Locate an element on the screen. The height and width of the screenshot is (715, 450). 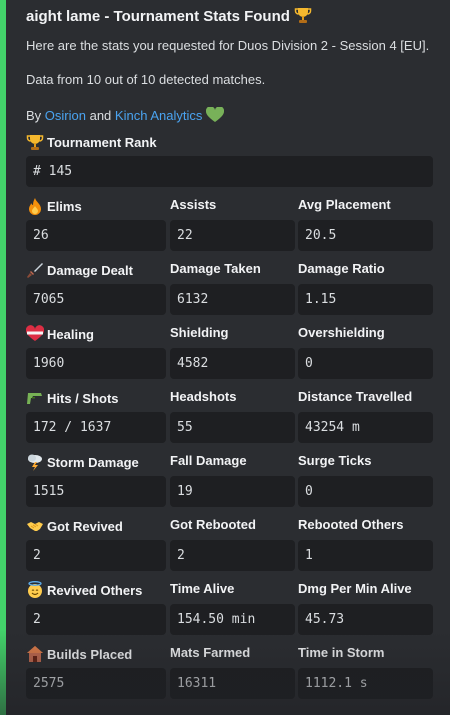
description-matches: Data from 10 out of 10 detected matches. is located at coordinates (146, 79).